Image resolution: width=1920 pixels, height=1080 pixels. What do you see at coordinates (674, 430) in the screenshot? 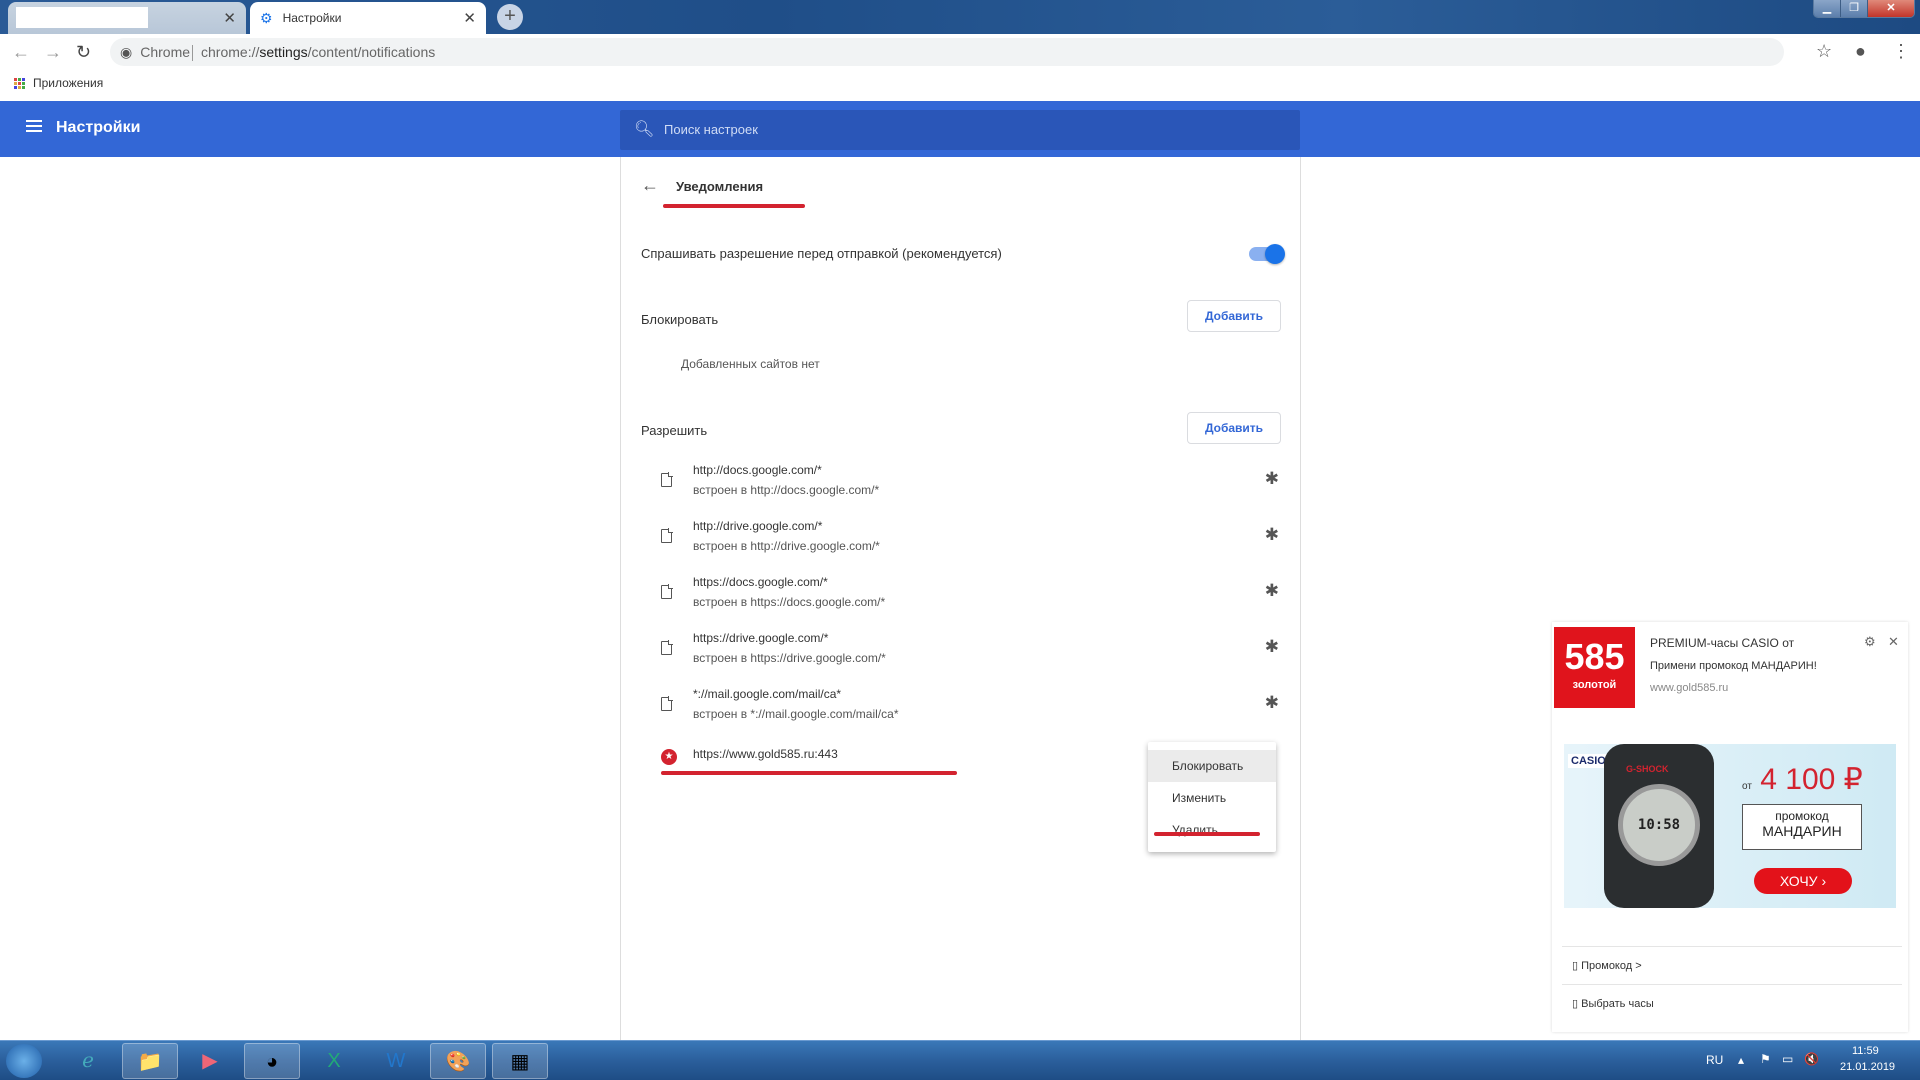
I see `allow-section-label: Разрешить` at bounding box center [674, 430].